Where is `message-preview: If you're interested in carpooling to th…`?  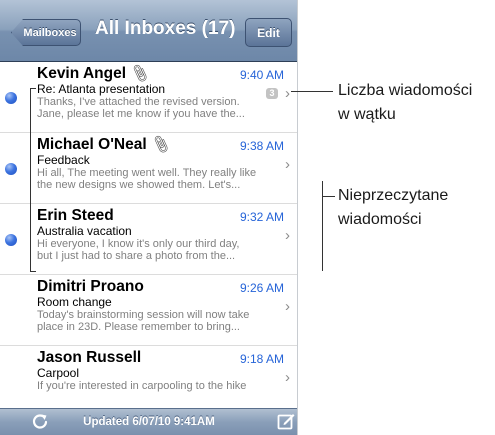
message-preview: If you're interested in carpooling to th… is located at coordinates (142, 386).